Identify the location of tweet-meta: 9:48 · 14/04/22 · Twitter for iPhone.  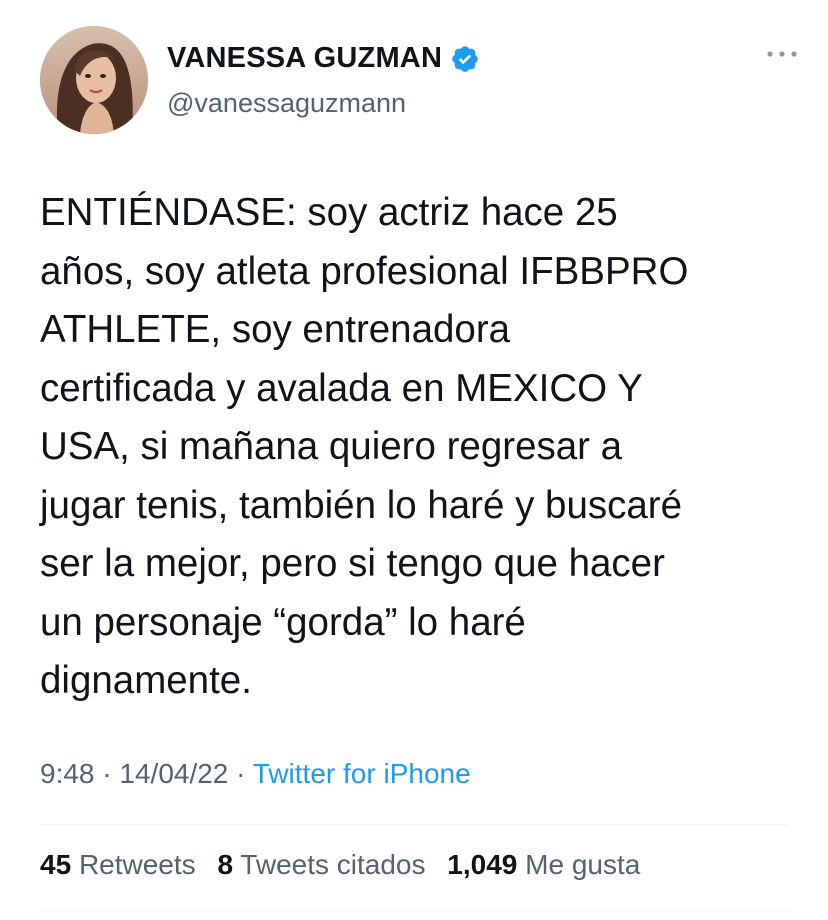
(255, 774).